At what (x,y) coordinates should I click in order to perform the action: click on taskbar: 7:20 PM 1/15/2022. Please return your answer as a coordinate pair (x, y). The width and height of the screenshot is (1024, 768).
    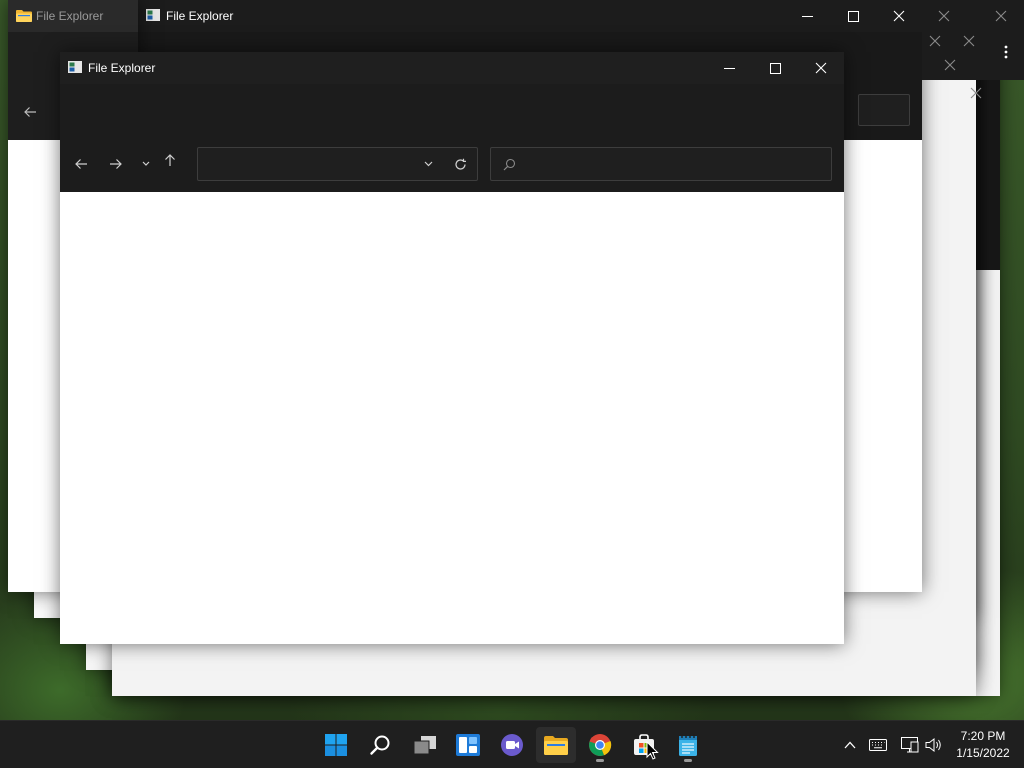
    Looking at the image, I should click on (512, 744).